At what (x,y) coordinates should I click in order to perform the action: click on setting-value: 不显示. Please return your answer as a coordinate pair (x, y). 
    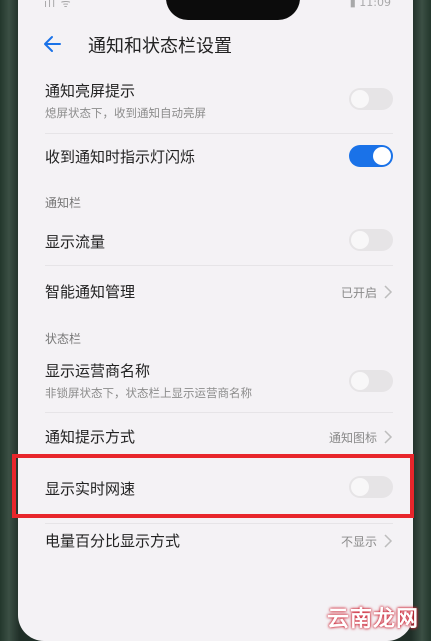
    Looking at the image, I should click on (358, 542).